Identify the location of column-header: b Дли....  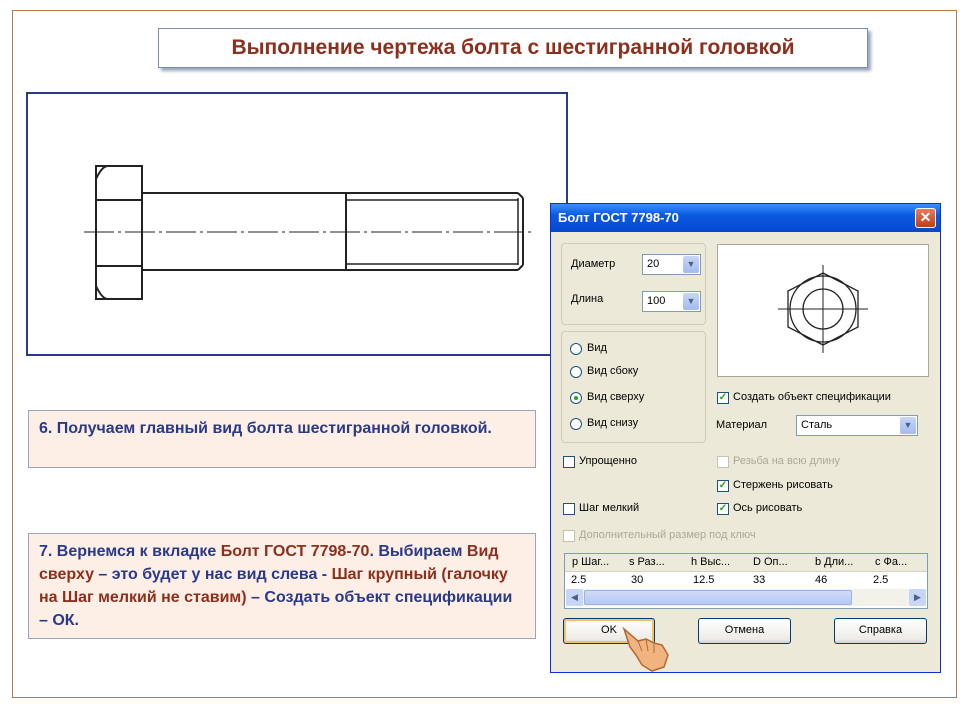
(834, 562).